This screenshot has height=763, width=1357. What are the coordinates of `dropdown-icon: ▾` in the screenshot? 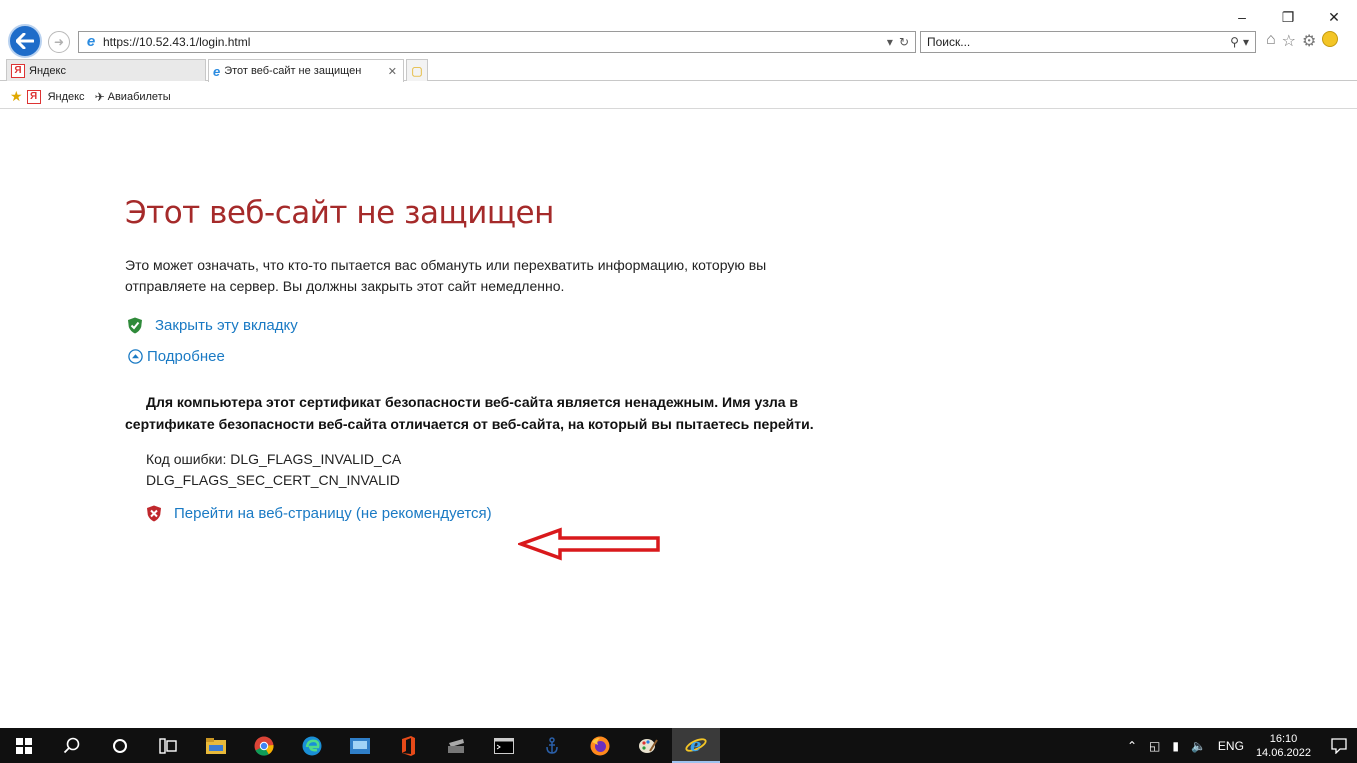 It's located at (890, 42).